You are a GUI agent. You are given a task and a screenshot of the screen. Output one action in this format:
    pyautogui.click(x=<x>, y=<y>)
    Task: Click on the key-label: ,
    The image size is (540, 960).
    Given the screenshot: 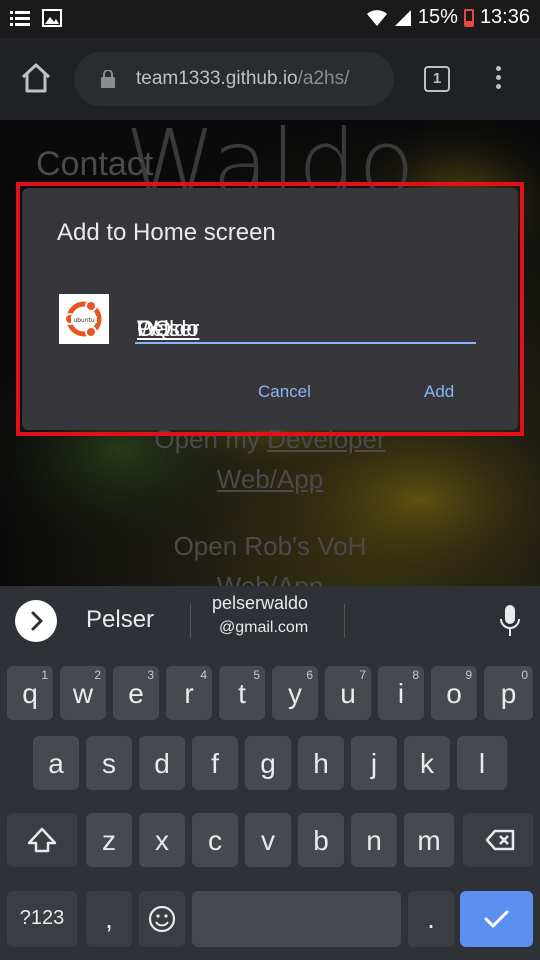 What is the action you would take?
    pyautogui.click(x=109, y=918)
    